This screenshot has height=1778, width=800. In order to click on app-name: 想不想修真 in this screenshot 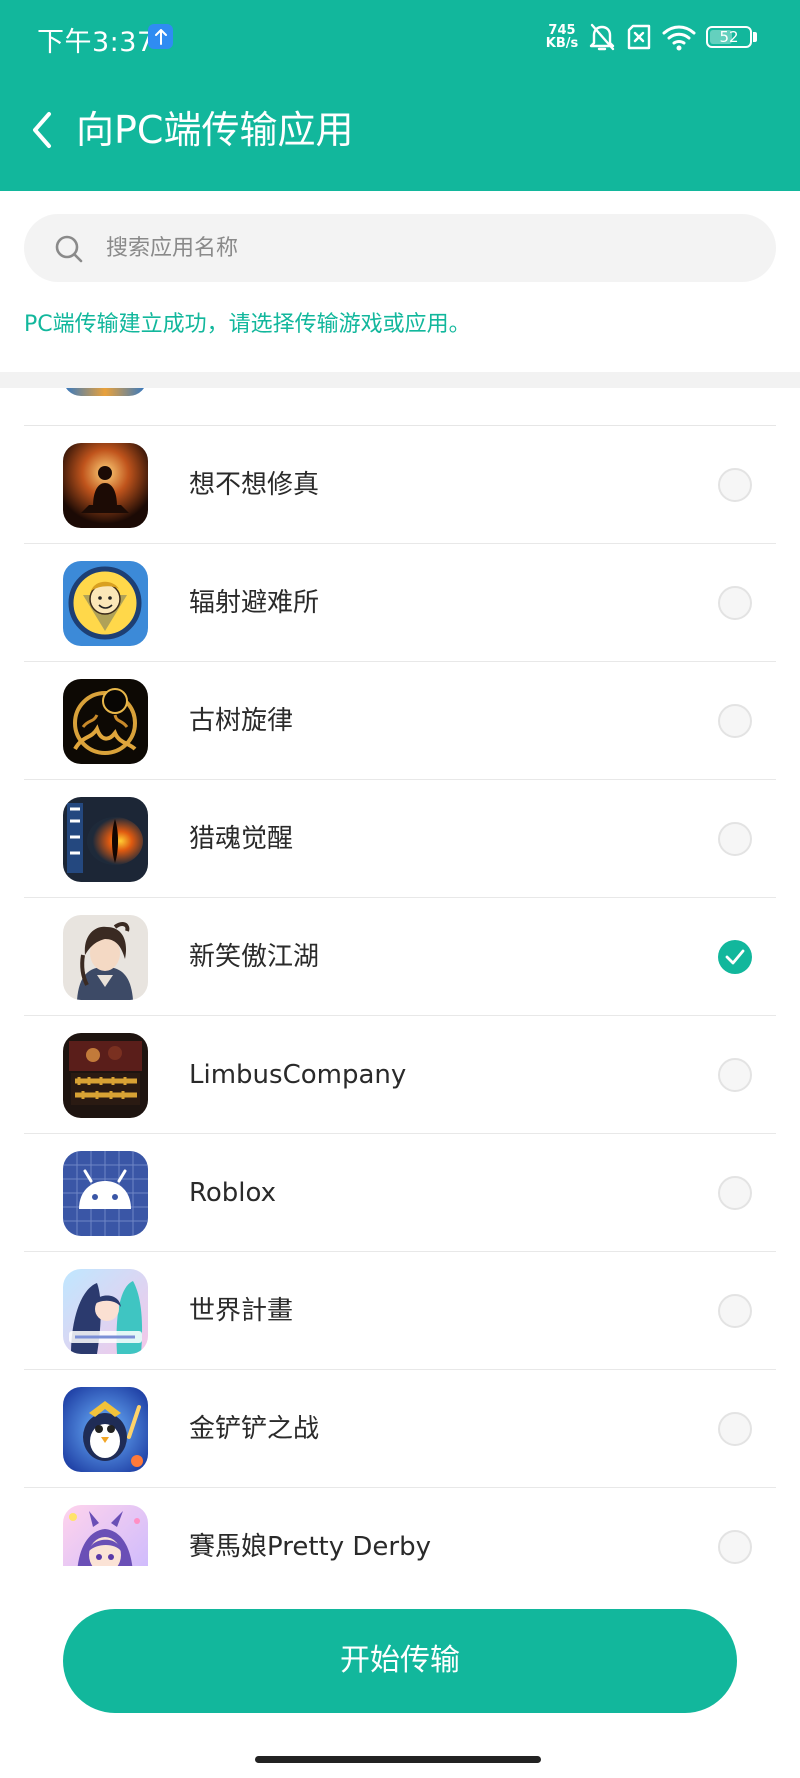, I will do `click(254, 485)`.